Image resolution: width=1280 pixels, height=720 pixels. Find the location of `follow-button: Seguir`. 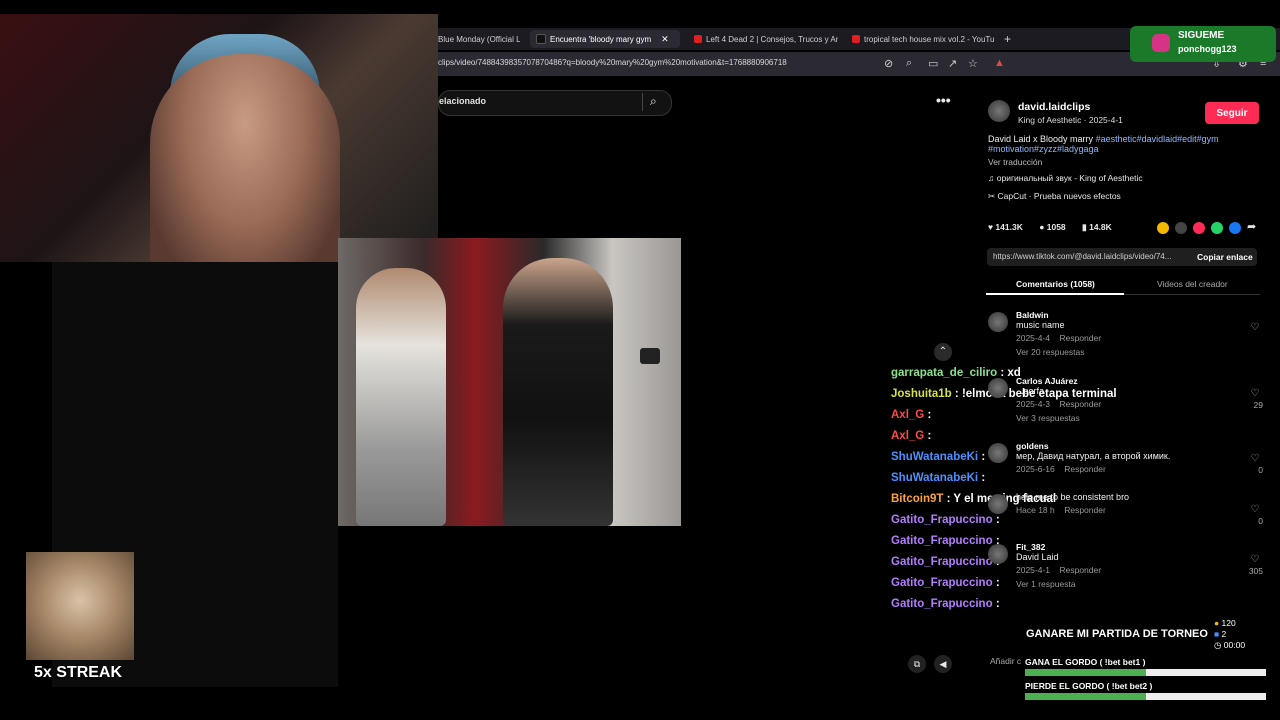

follow-button: Seguir is located at coordinates (1232, 113).